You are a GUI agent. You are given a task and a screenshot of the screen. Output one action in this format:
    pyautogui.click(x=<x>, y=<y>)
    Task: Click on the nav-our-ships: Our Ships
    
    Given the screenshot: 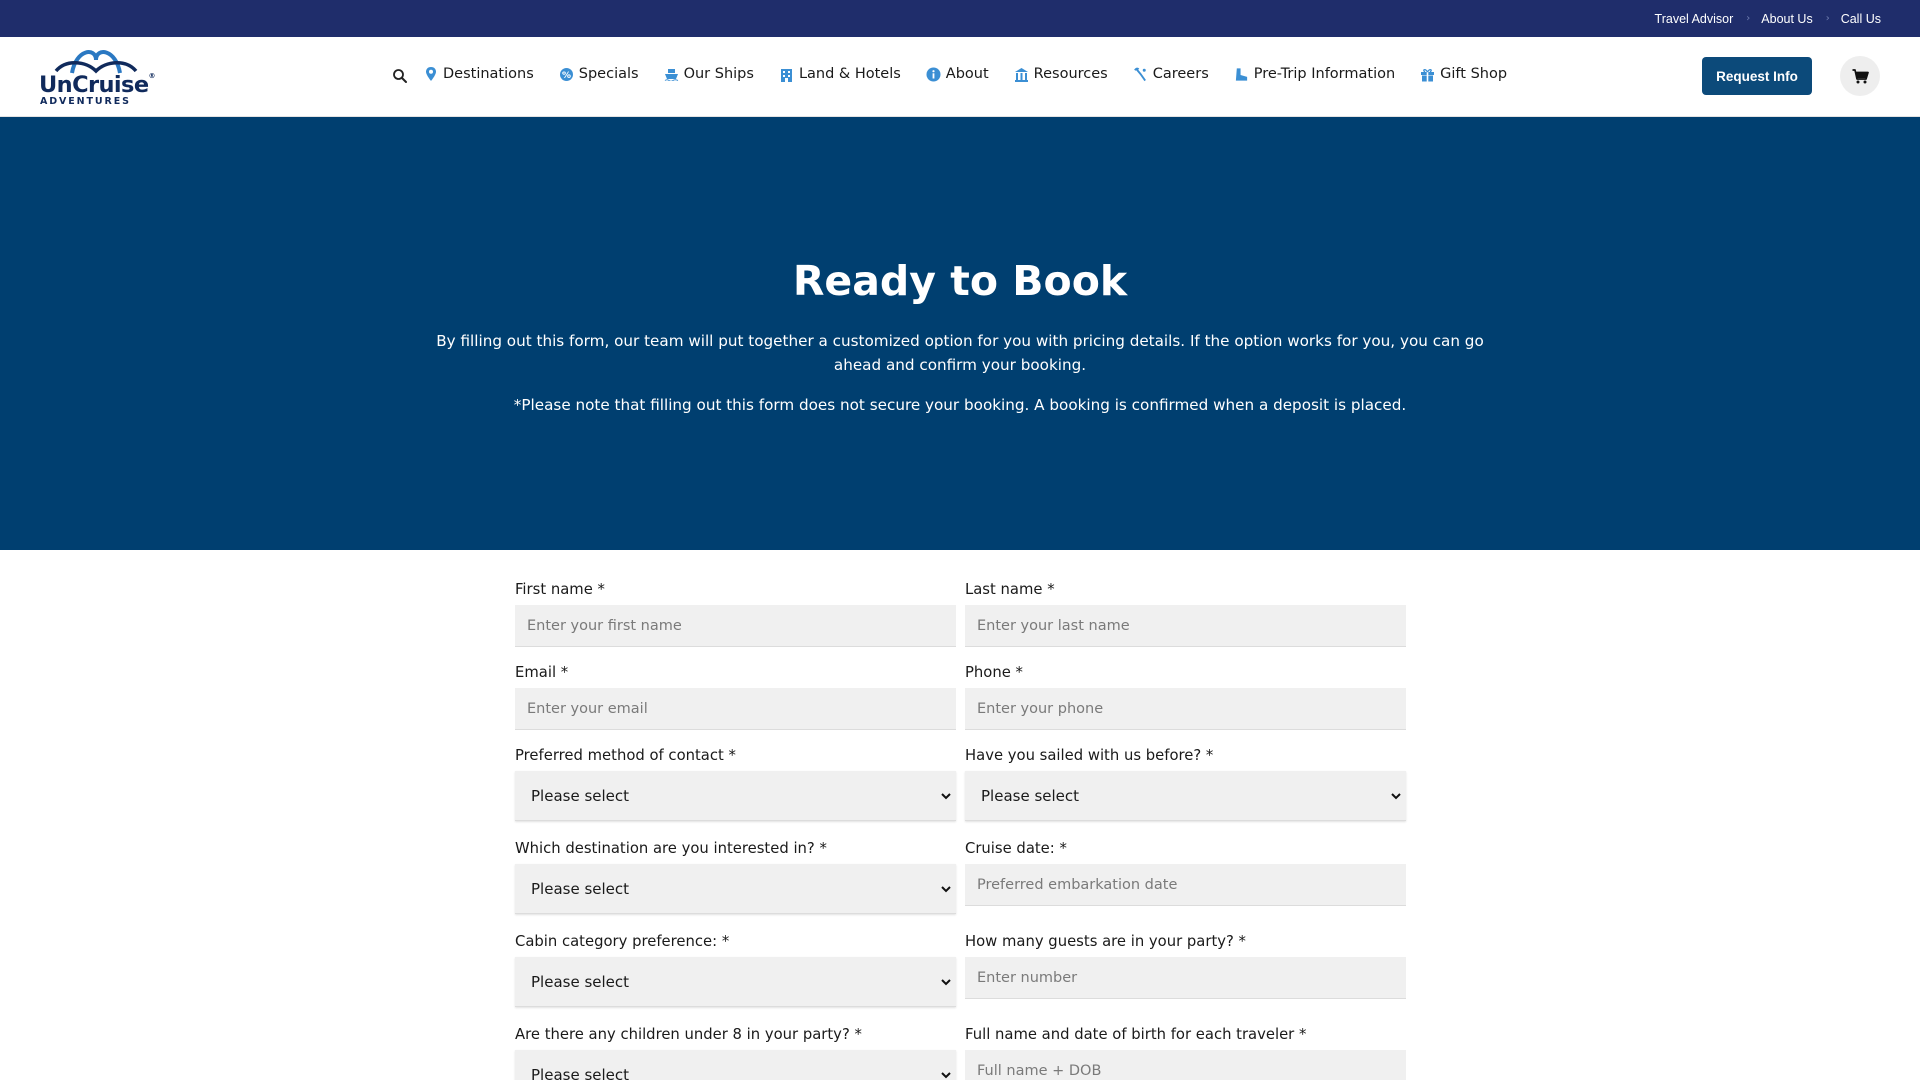 What is the action you would take?
    pyautogui.click(x=709, y=74)
    